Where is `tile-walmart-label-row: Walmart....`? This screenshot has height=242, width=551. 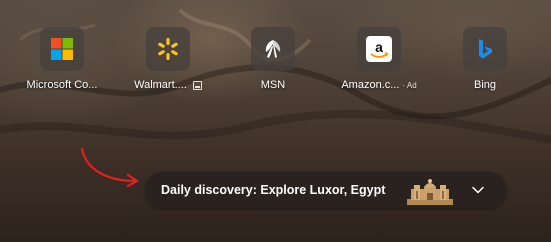 tile-walmart-label-row: Walmart.... is located at coordinates (168, 85).